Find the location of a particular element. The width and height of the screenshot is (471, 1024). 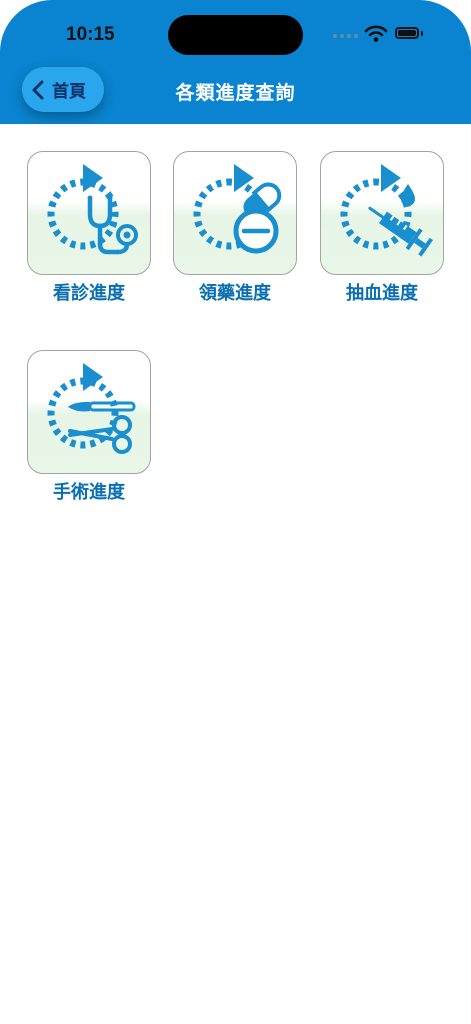

consultation-progress-label: 看診進度 is located at coordinates (89, 293).